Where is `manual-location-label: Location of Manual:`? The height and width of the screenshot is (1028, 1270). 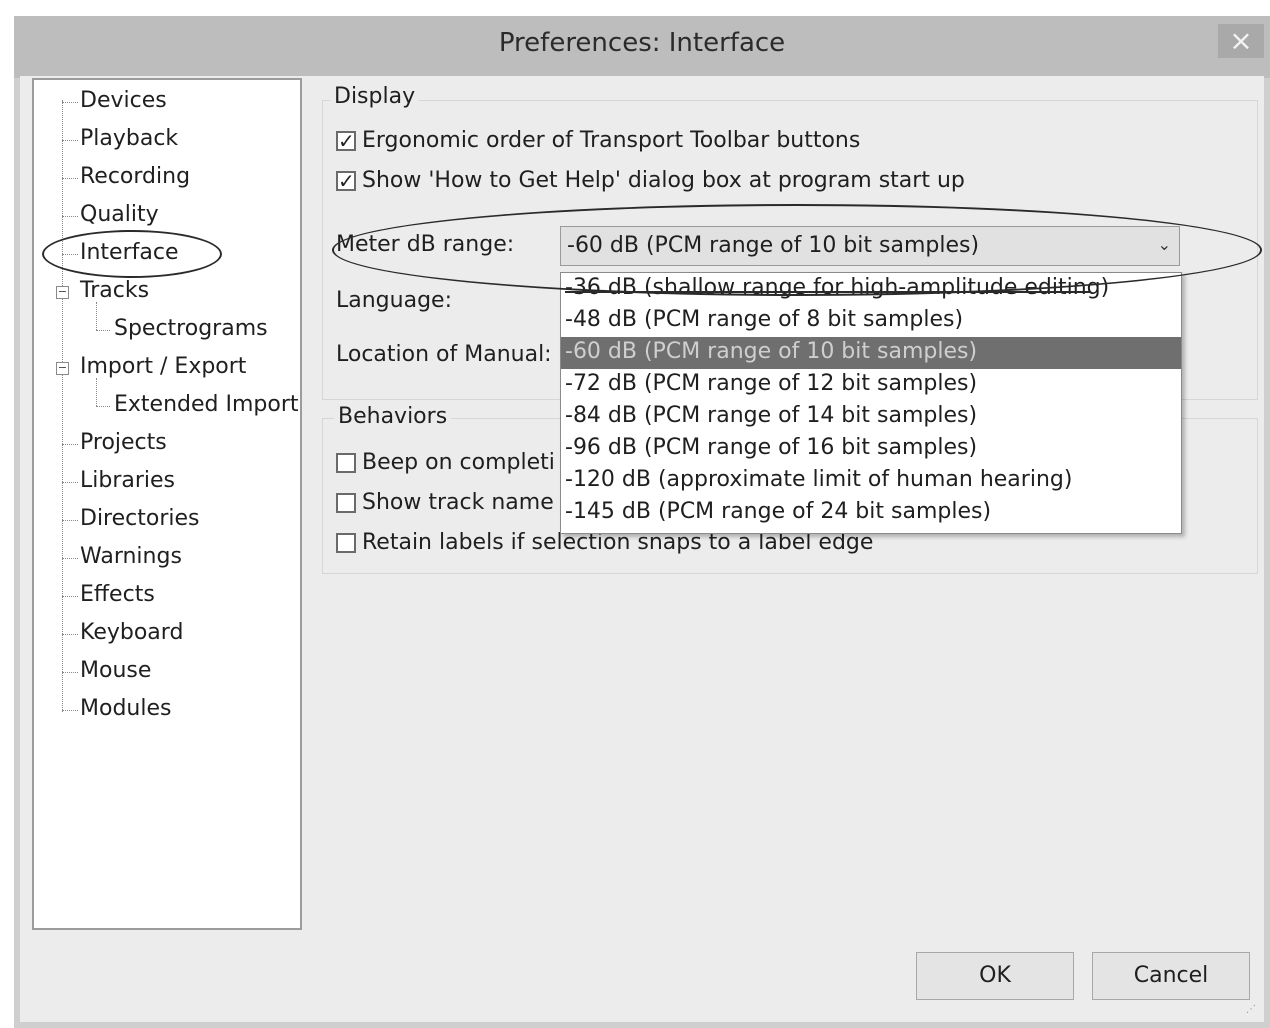
manual-location-label: Location of Manual: is located at coordinates (444, 354).